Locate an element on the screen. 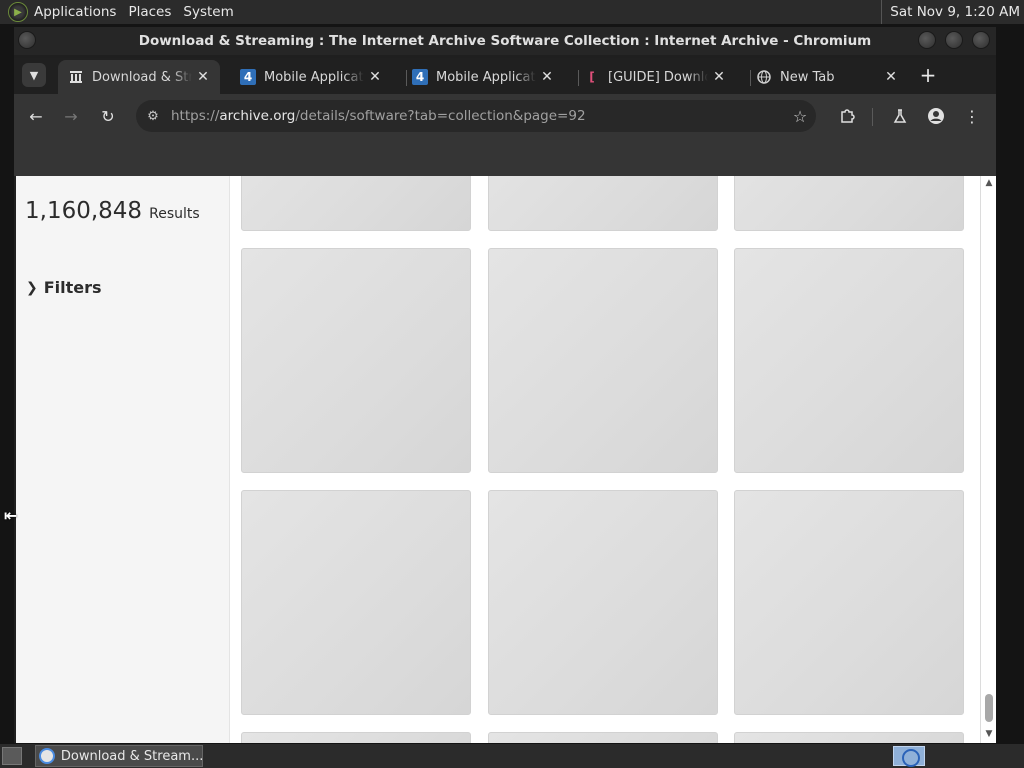 This screenshot has height=768, width=1024. tab-search-chevron-icon: ▼ is located at coordinates (34, 75).